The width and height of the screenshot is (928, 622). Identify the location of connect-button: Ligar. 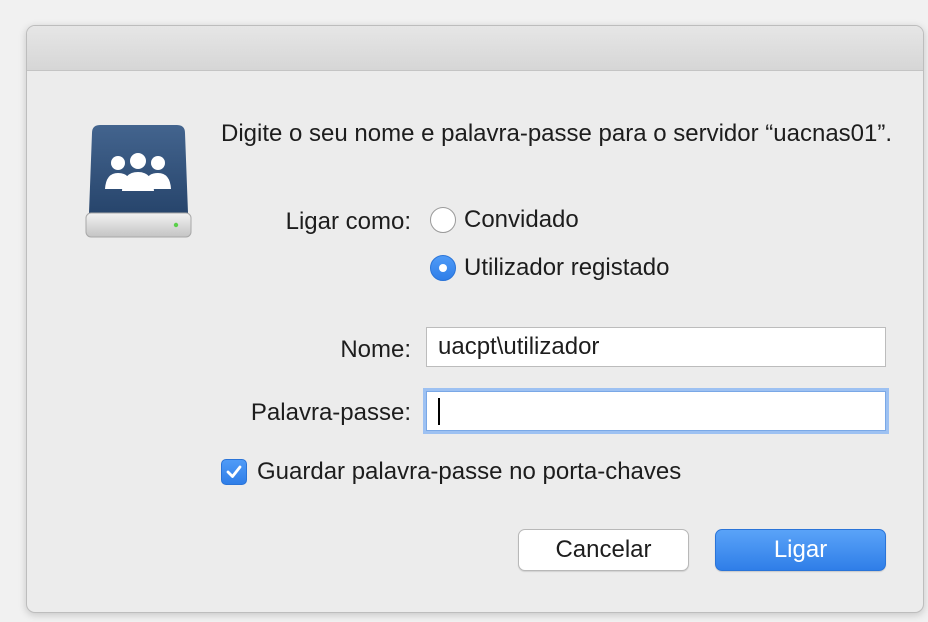
(800, 550).